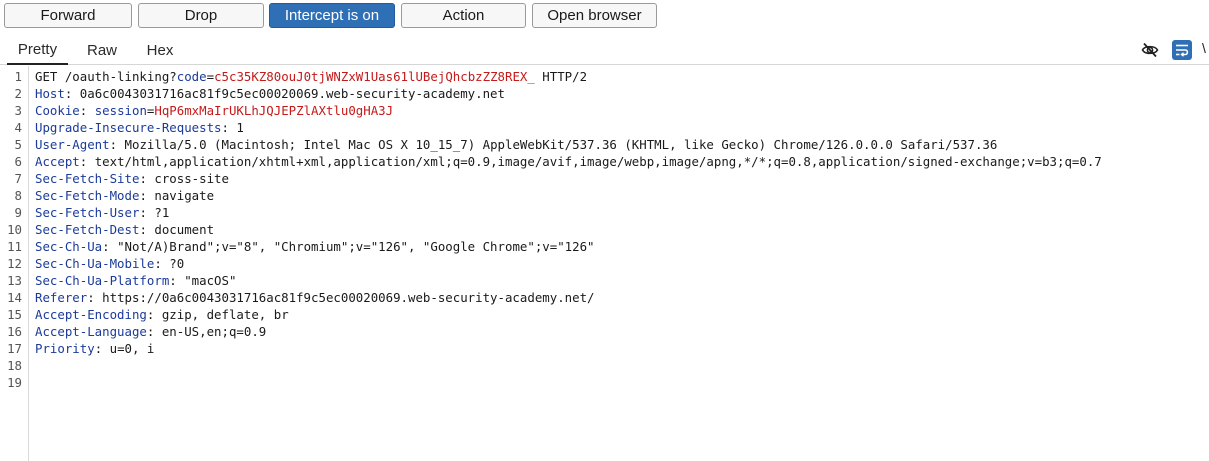  What do you see at coordinates (18, 127) in the screenshot?
I see `line-number: 4` at bounding box center [18, 127].